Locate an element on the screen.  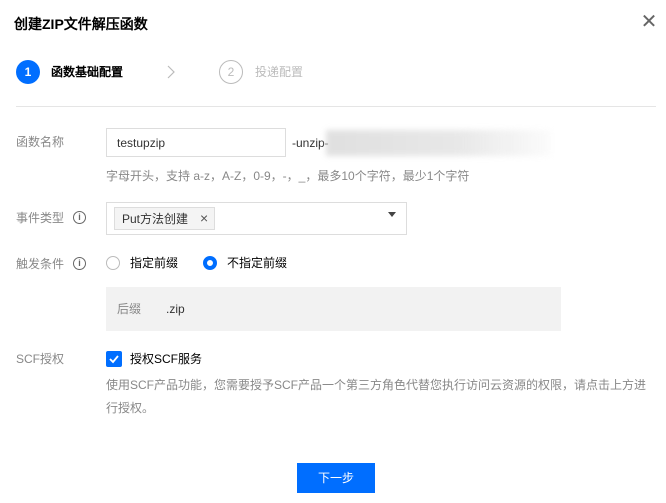
step-2-number: 2 is located at coordinates (231, 72).